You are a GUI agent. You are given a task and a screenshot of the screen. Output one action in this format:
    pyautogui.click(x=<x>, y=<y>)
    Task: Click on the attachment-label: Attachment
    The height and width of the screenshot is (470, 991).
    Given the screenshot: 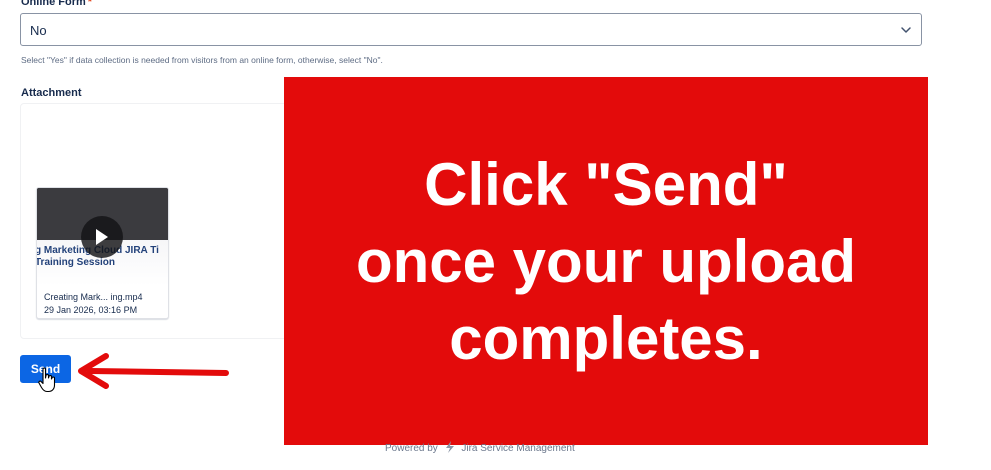 What is the action you would take?
    pyautogui.click(x=51, y=93)
    